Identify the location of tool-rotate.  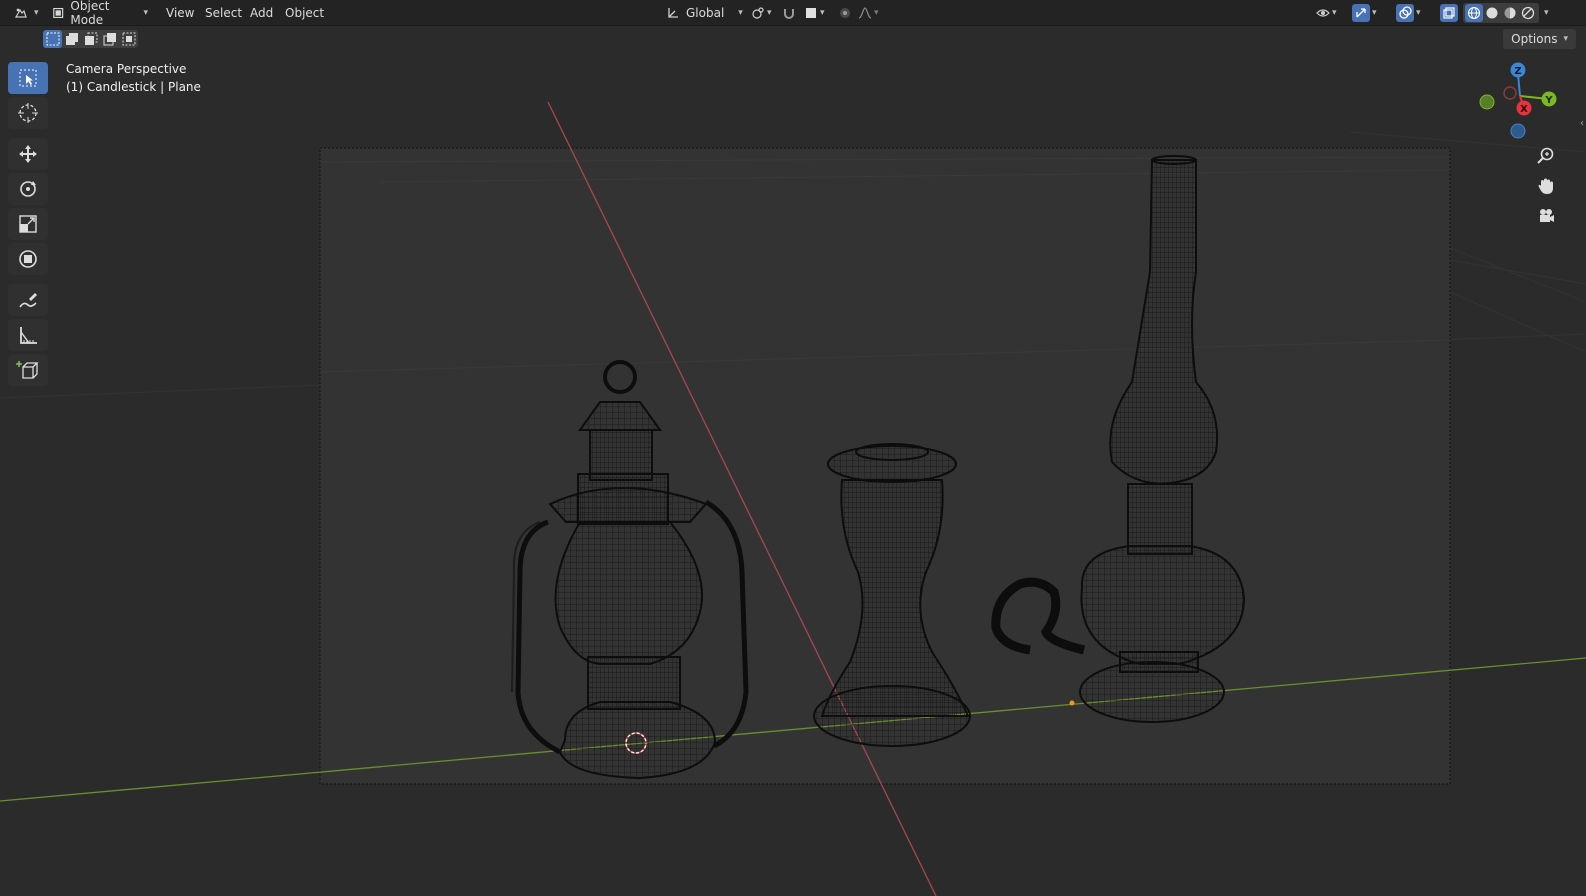
(28, 189).